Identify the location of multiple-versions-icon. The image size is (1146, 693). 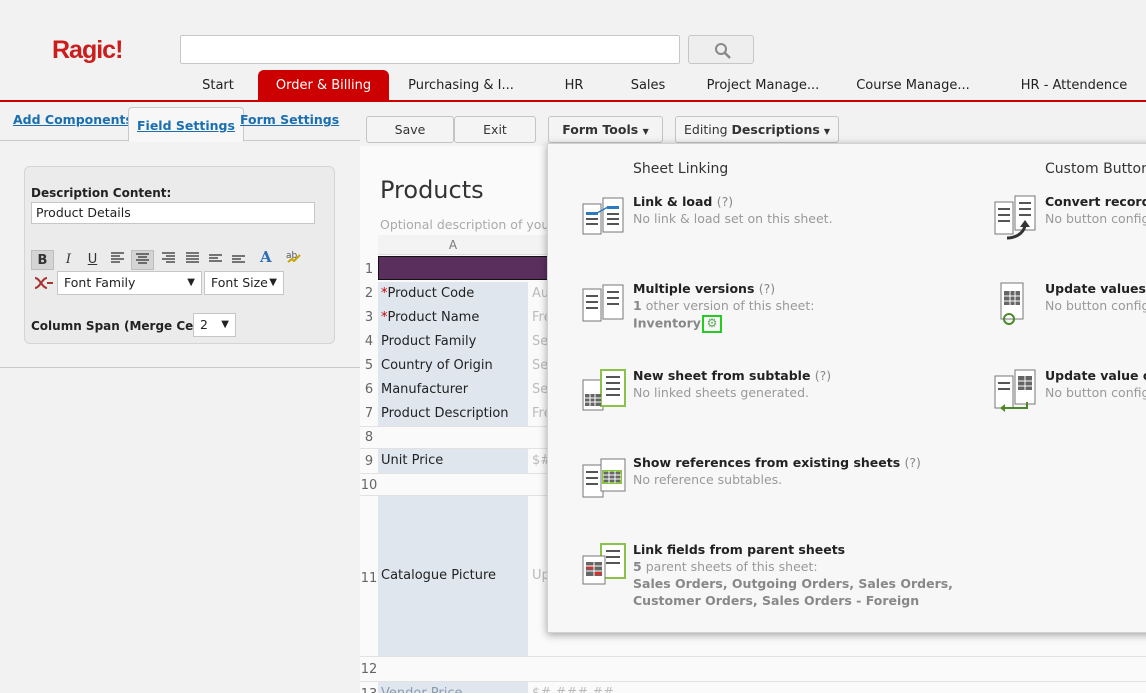
(603, 303).